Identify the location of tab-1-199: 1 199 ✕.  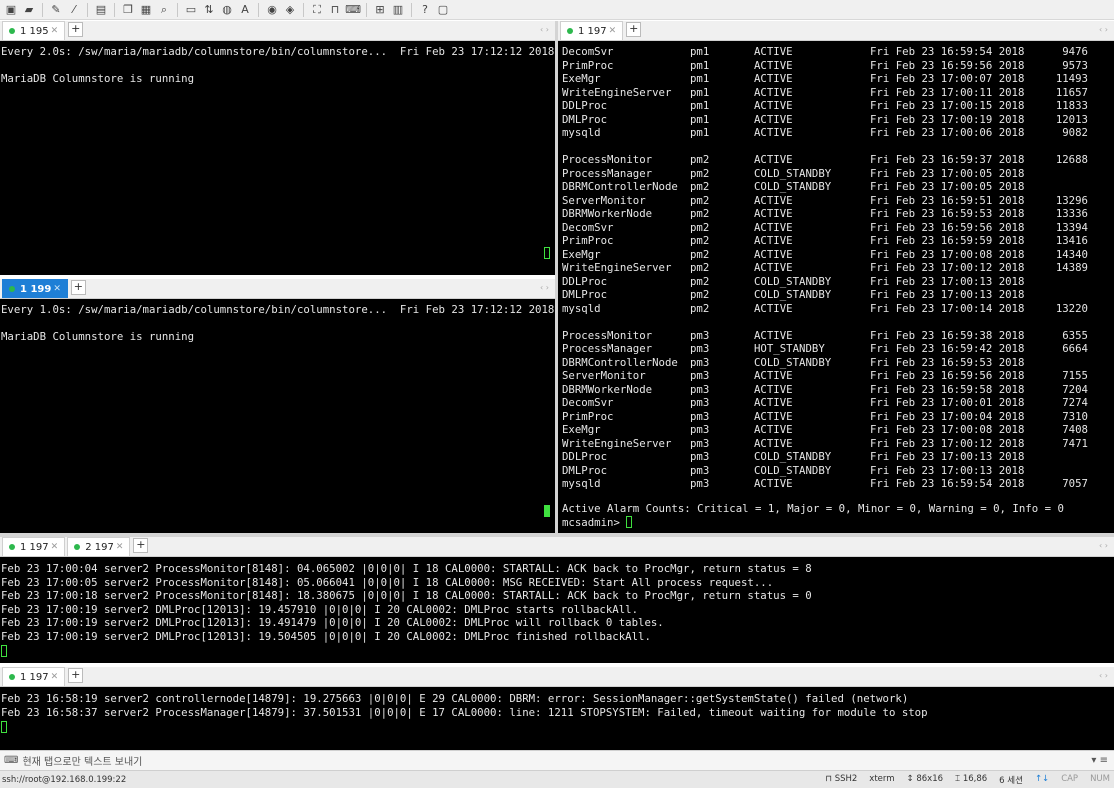
(35, 288).